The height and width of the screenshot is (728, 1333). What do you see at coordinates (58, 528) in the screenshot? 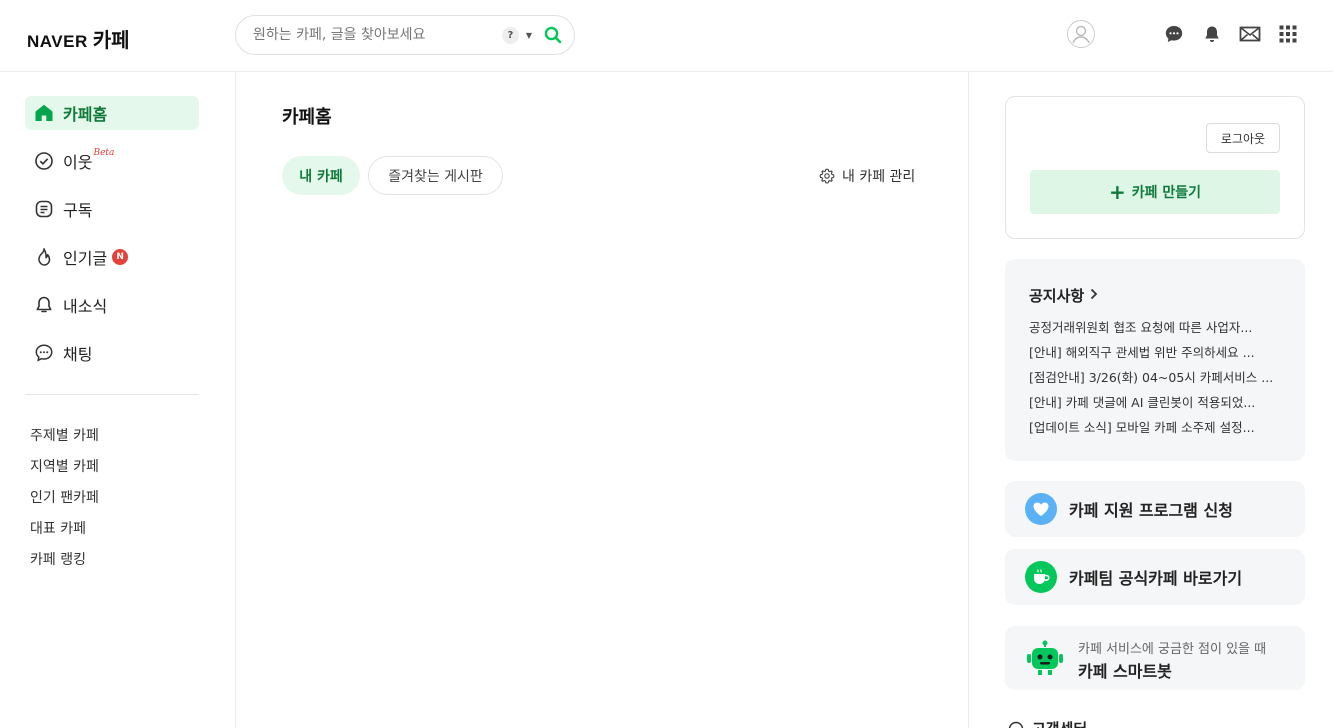
I see `link-featured-cafe: 대표 카페` at bounding box center [58, 528].